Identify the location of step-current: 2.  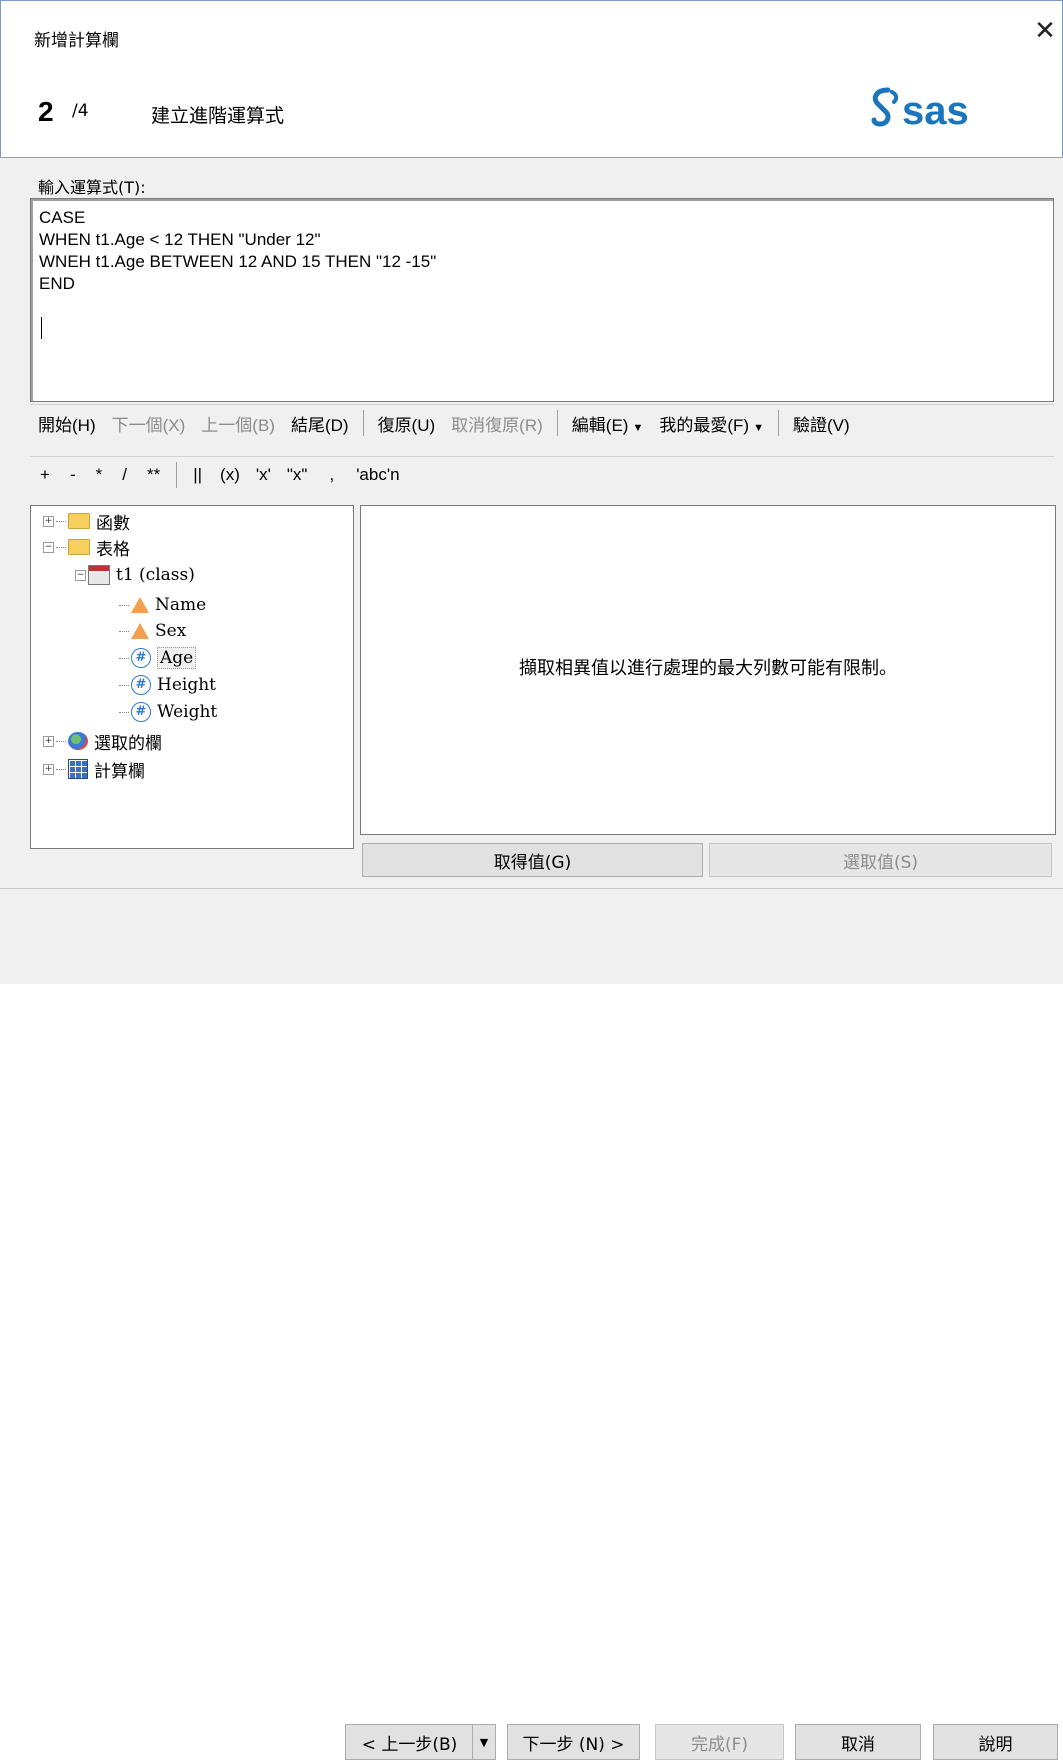
(46, 111).